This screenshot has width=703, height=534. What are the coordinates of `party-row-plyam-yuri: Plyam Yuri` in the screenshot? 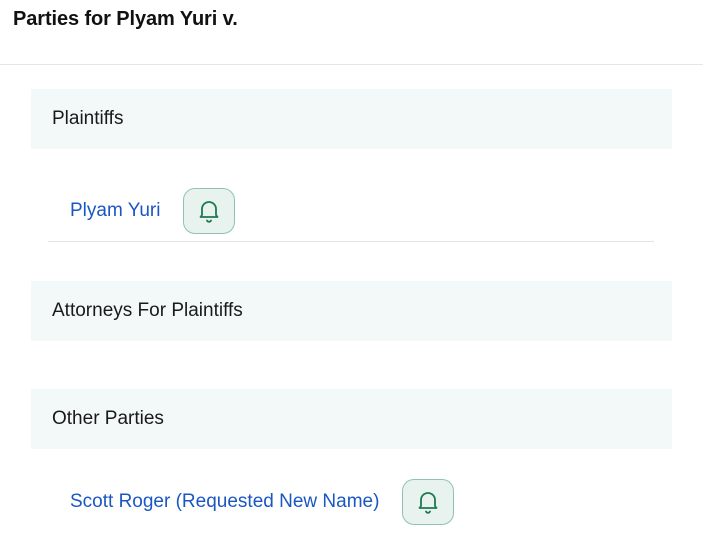 It's located at (351, 211).